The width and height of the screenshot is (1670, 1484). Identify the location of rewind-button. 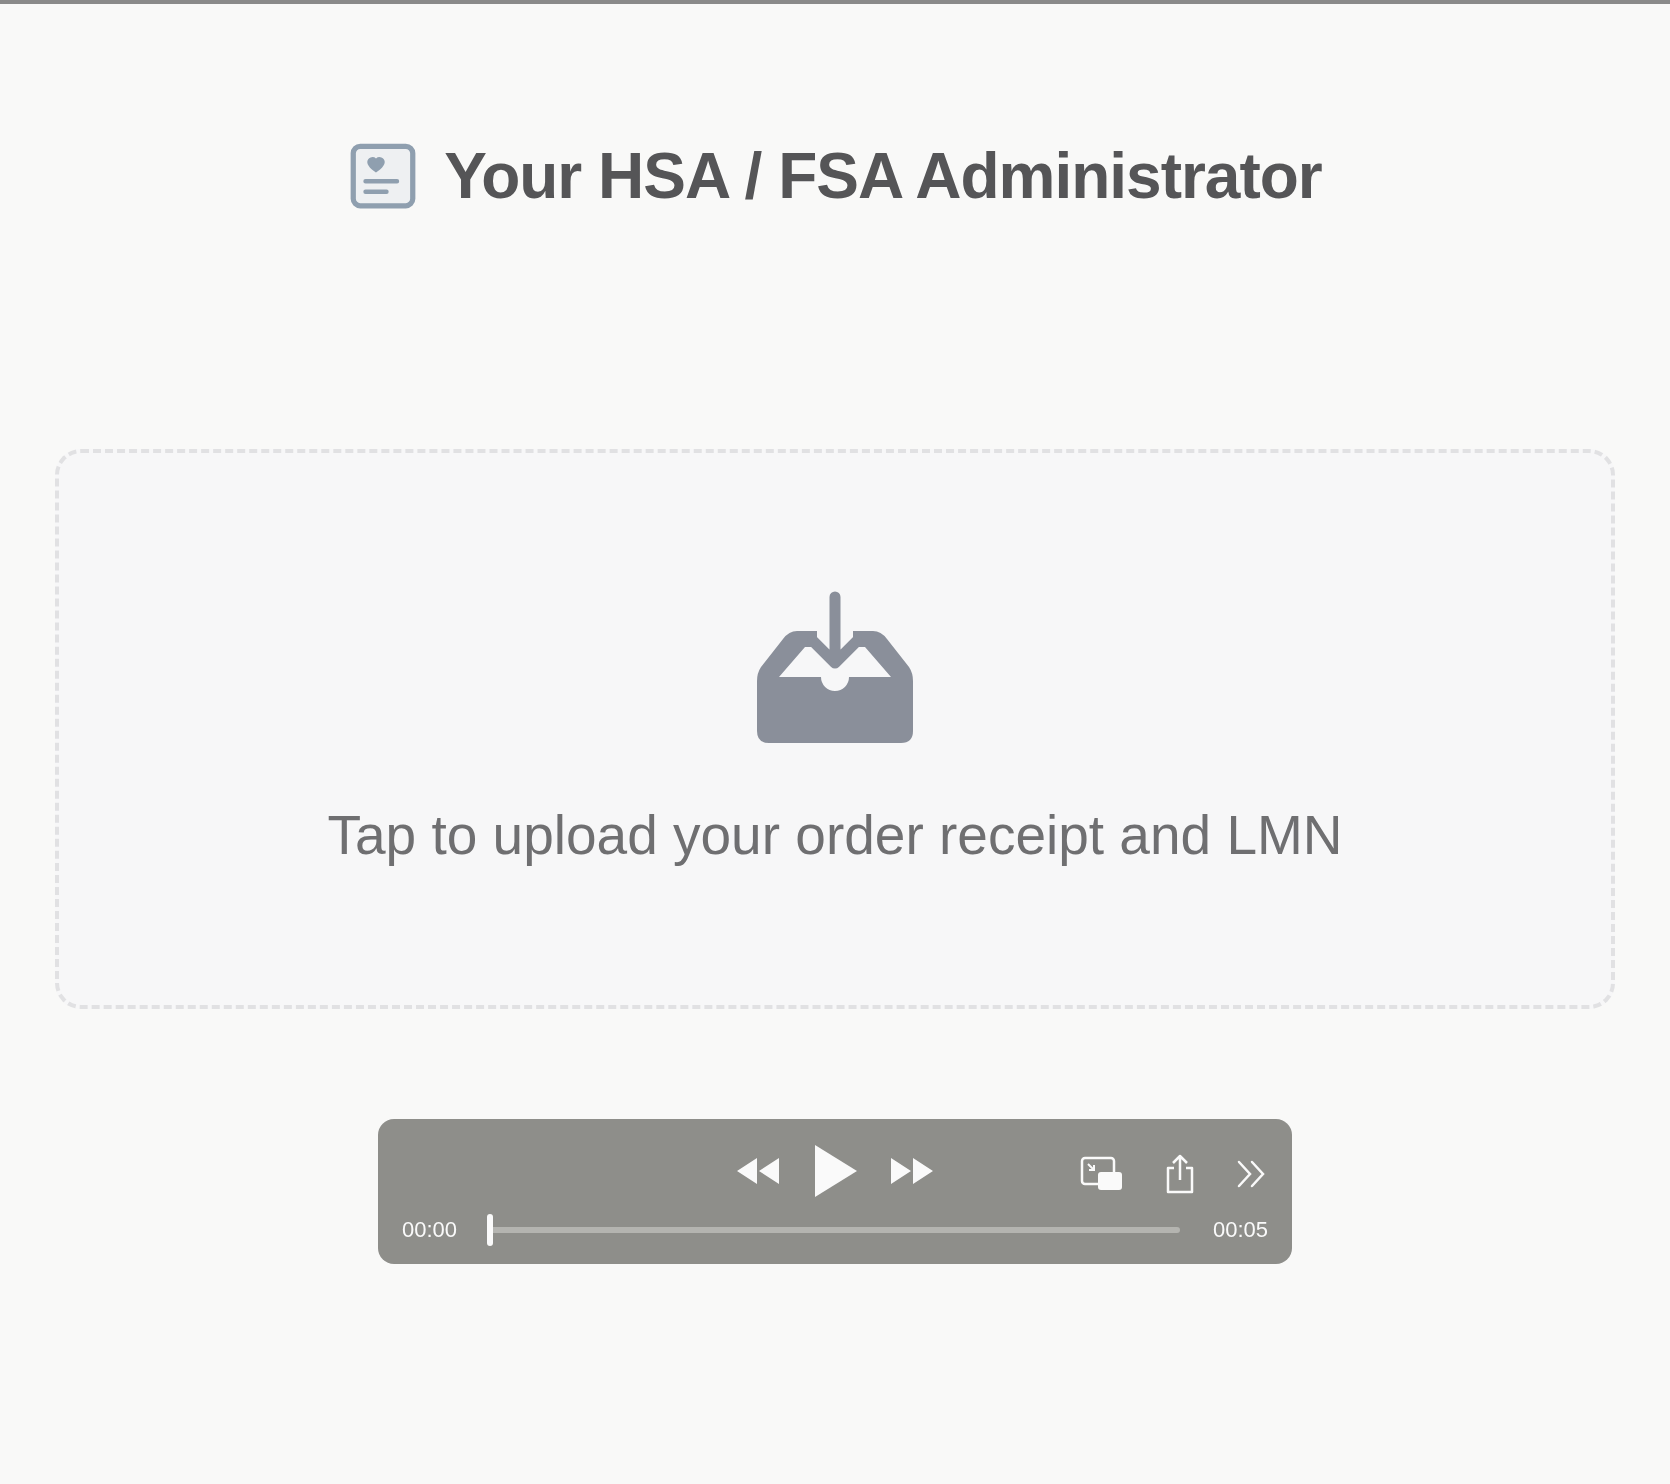
(758, 1170).